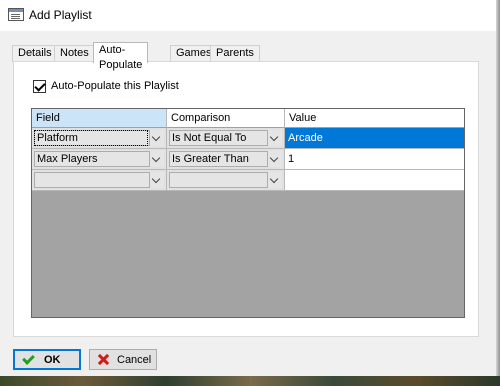 This screenshot has height=386, width=500. What do you see at coordinates (250, 15) in the screenshot?
I see `title-bar: Add Playlist` at bounding box center [250, 15].